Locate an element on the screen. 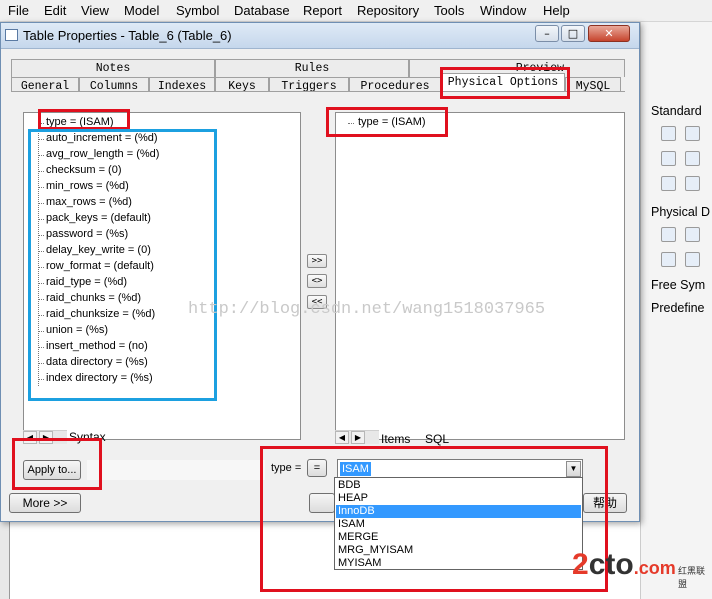 The image size is (712, 599). grid-icon is located at coordinates (692, 234).